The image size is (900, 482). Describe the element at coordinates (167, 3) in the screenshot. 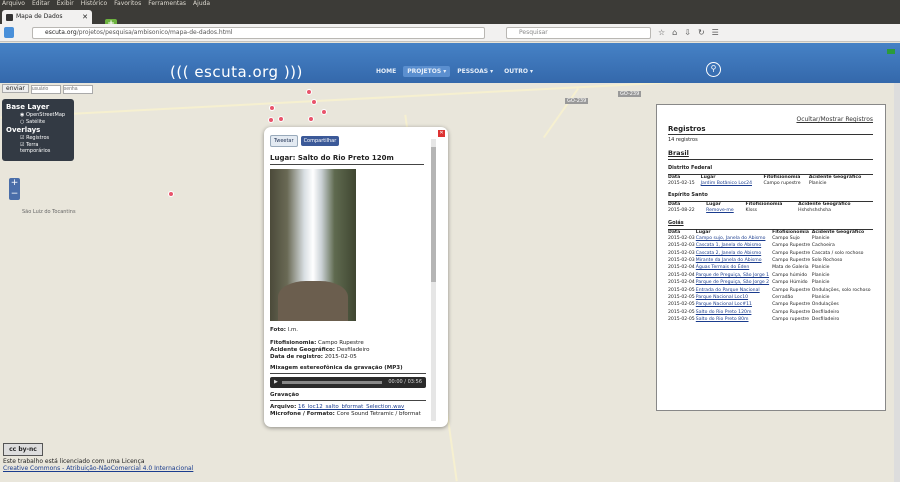

I see `menu-item: Ferramentas` at that location.